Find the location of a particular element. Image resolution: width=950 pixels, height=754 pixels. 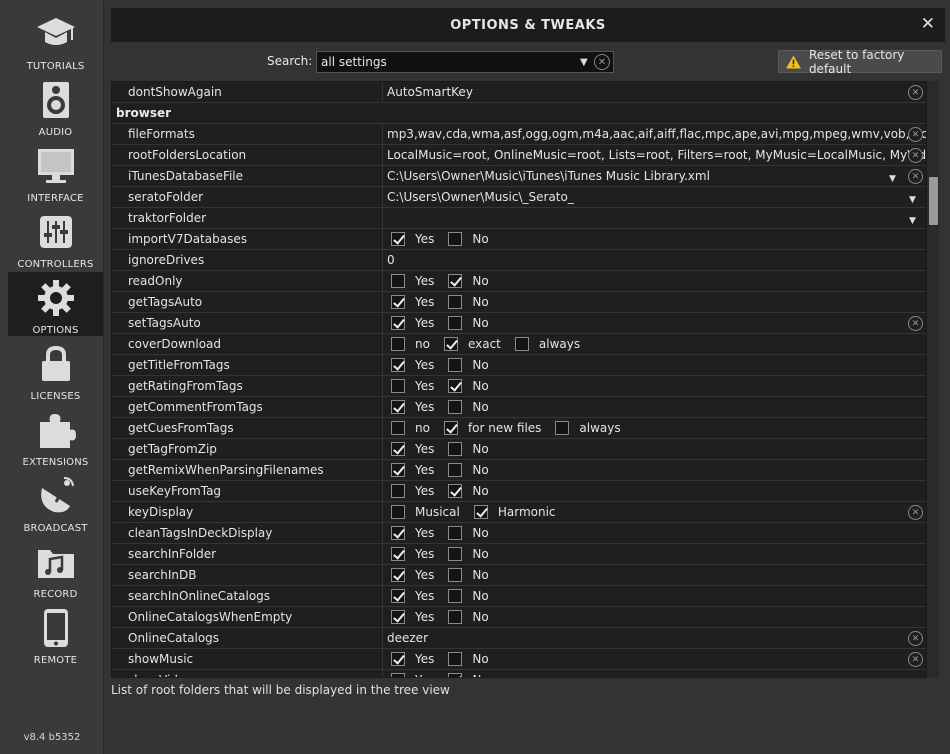

sidebar-item-controllers: CONTROLLERS is located at coordinates (55, 238).